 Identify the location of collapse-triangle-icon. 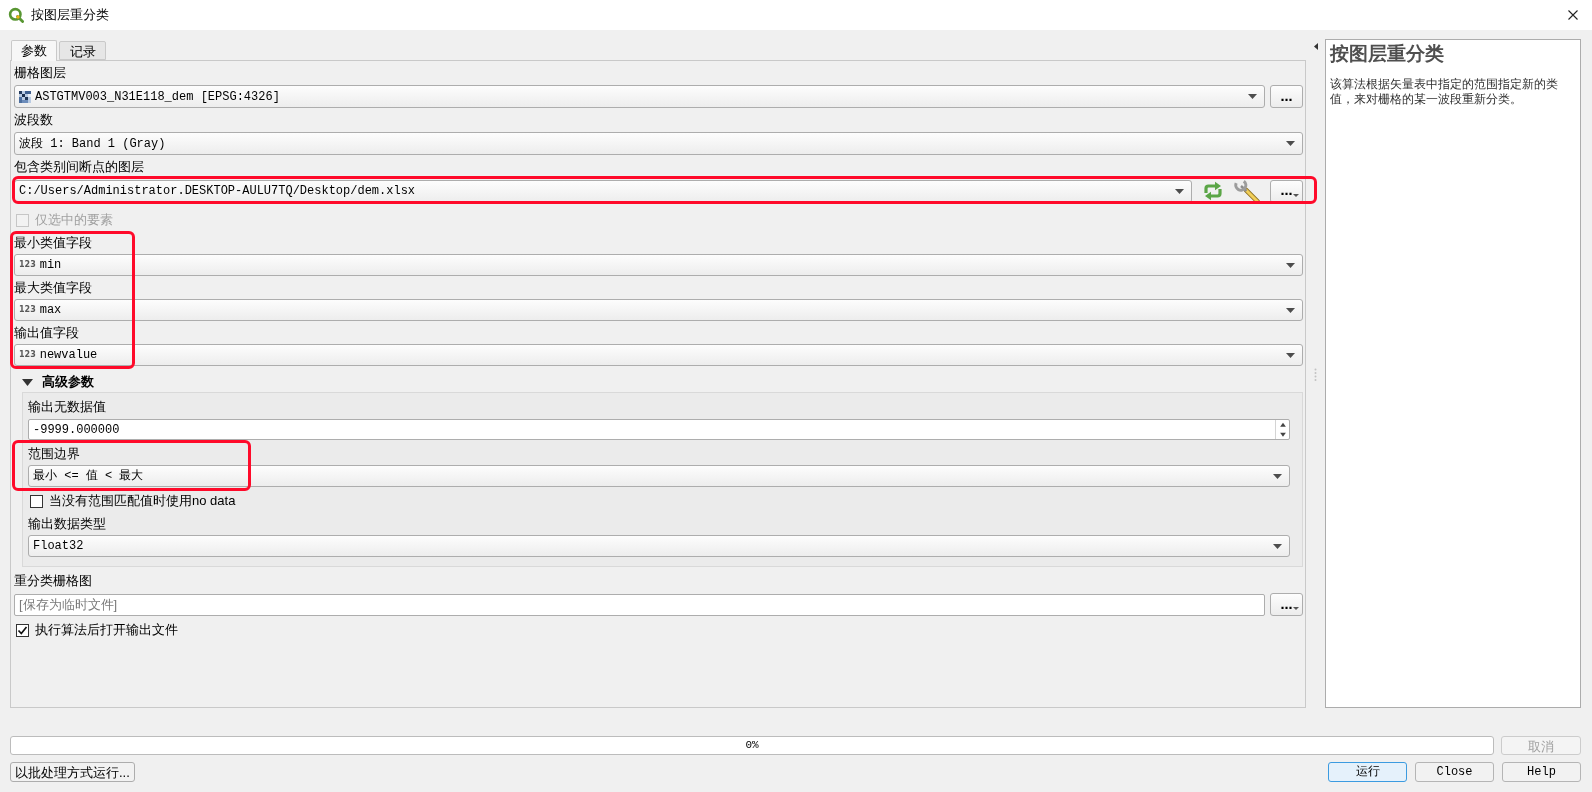
(27, 382).